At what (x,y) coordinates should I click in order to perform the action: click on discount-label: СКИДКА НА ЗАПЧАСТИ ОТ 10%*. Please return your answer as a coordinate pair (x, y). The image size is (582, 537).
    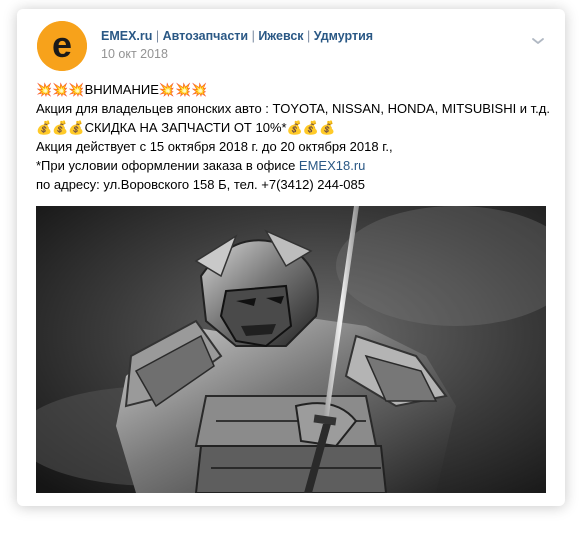
    Looking at the image, I should click on (185, 127).